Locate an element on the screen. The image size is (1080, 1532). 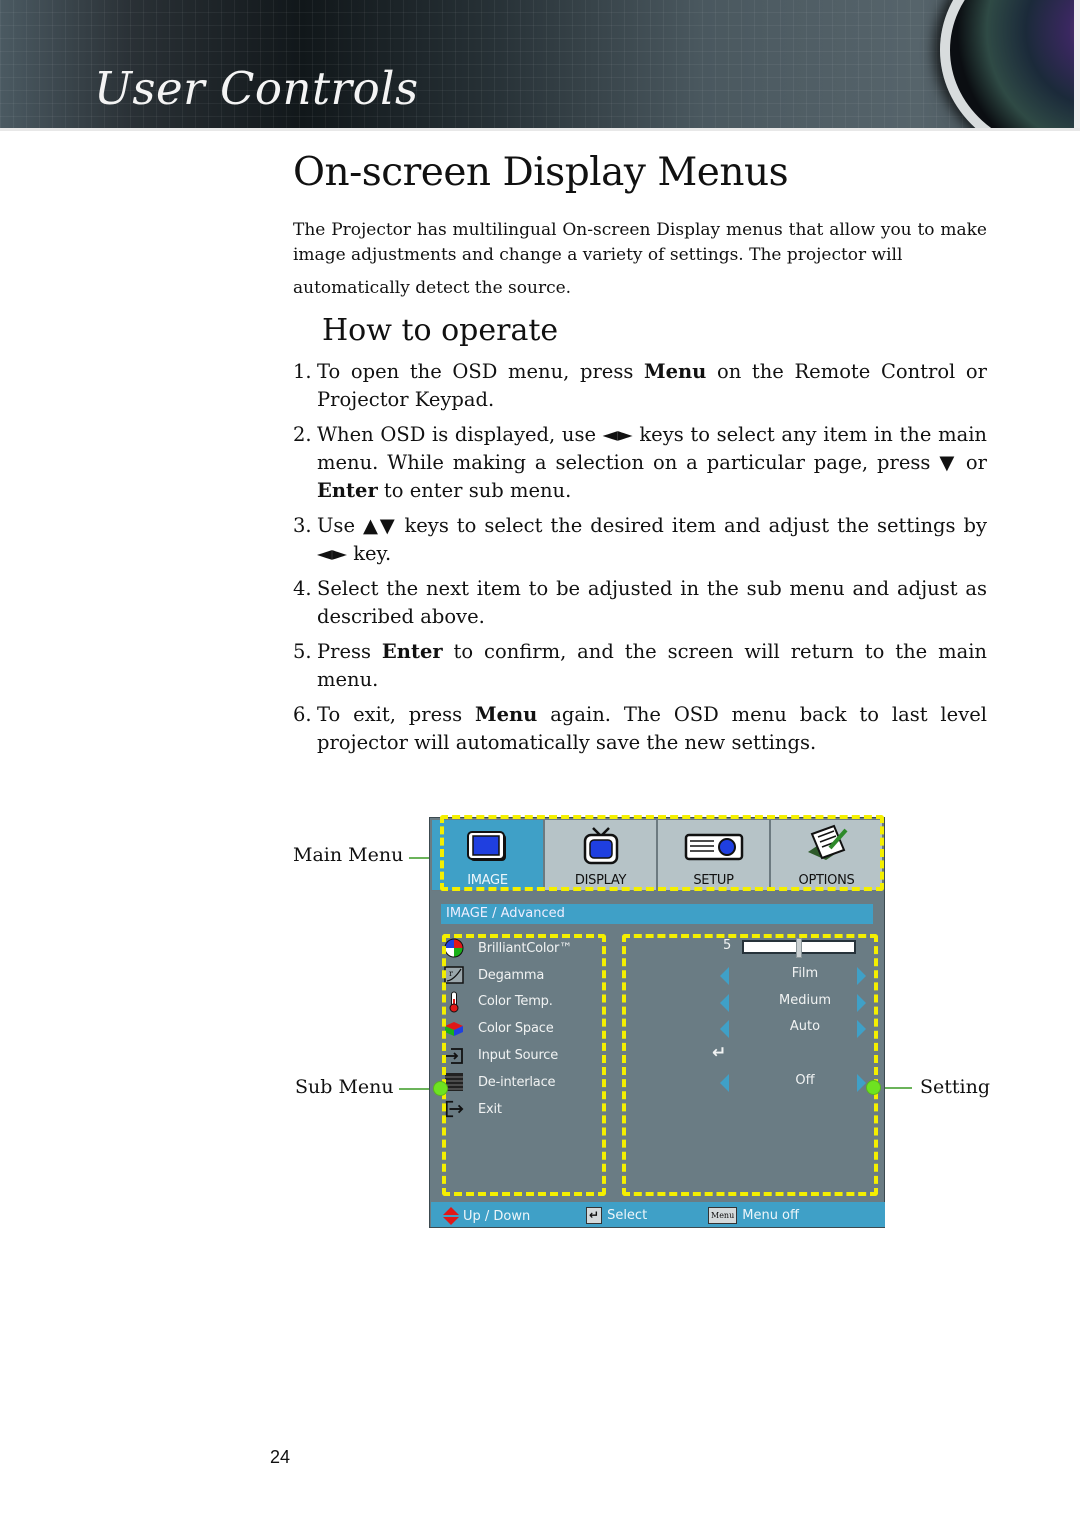
enter-key-icon: ↵ is located at coordinates (594, 1215).